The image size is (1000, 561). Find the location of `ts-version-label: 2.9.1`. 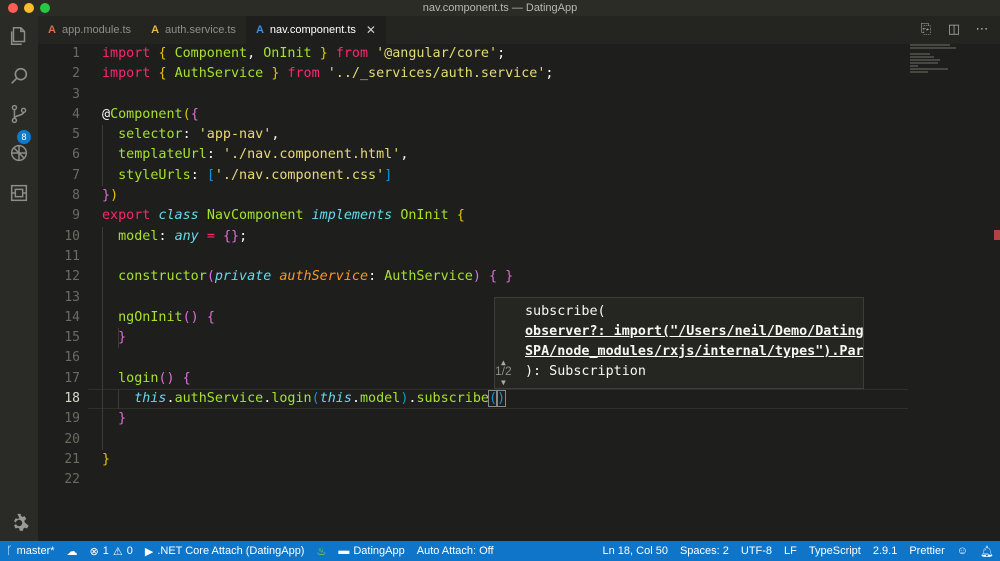

ts-version-label: 2.9.1 is located at coordinates (885, 551).